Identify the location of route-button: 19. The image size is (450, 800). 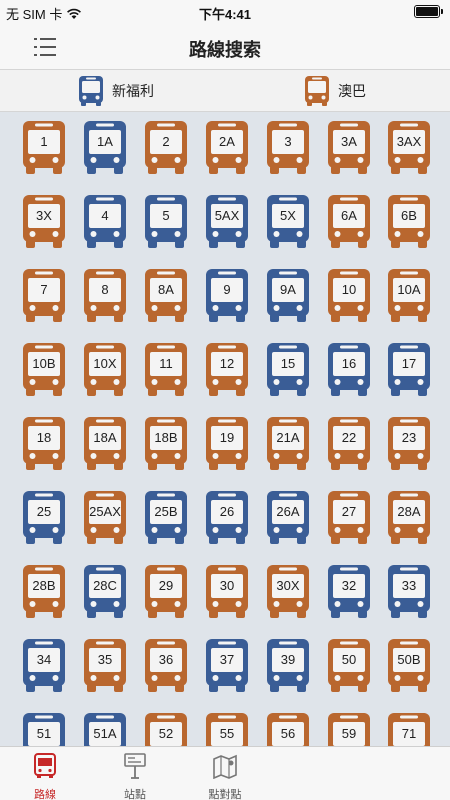
(227, 444).